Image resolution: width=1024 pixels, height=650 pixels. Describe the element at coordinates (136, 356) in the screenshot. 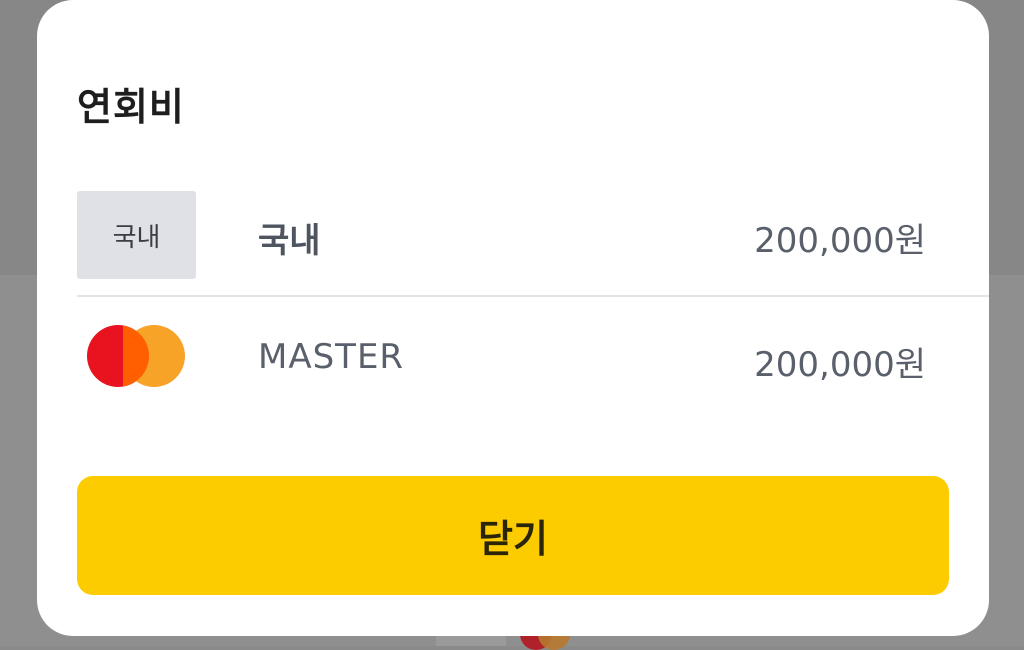

I see `mastercard-icon` at that location.